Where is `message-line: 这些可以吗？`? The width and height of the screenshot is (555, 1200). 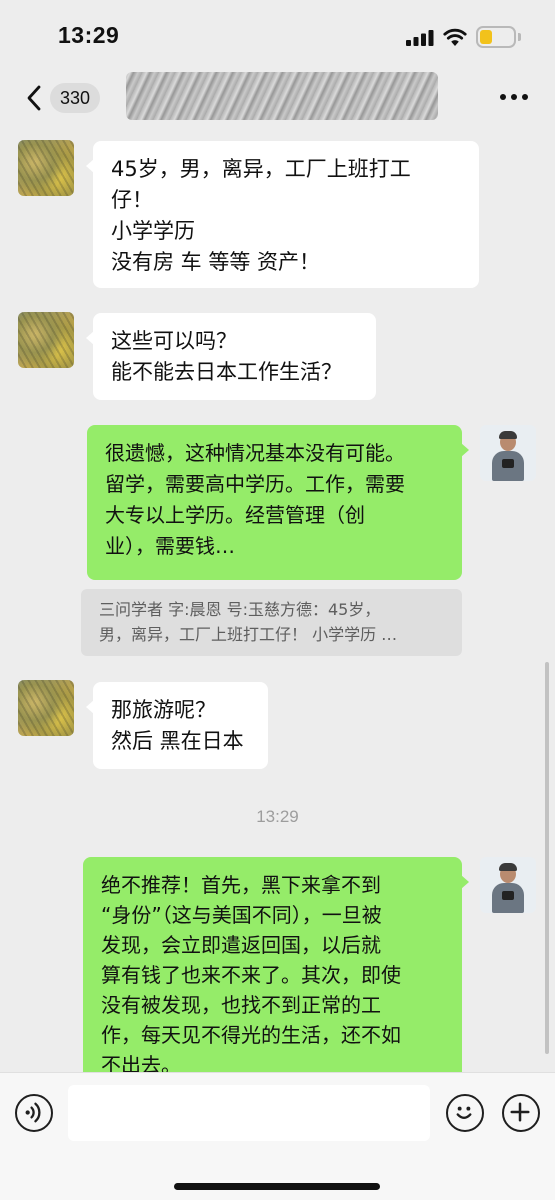
message-line: 这些可以吗？ is located at coordinates (174, 341).